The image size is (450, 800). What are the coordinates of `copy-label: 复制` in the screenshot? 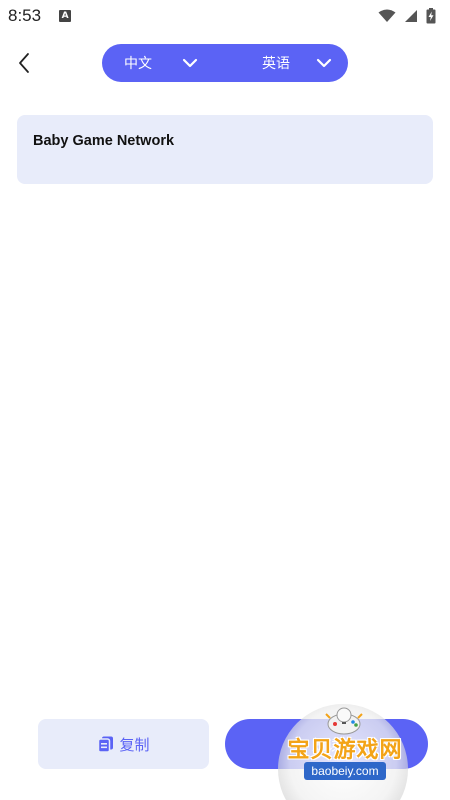 It's located at (134, 744).